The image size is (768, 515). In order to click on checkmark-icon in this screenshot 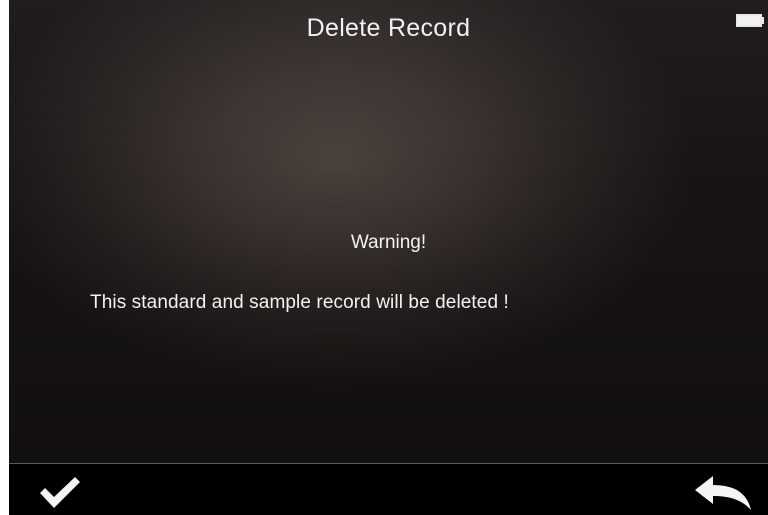, I will do `click(60, 492)`.